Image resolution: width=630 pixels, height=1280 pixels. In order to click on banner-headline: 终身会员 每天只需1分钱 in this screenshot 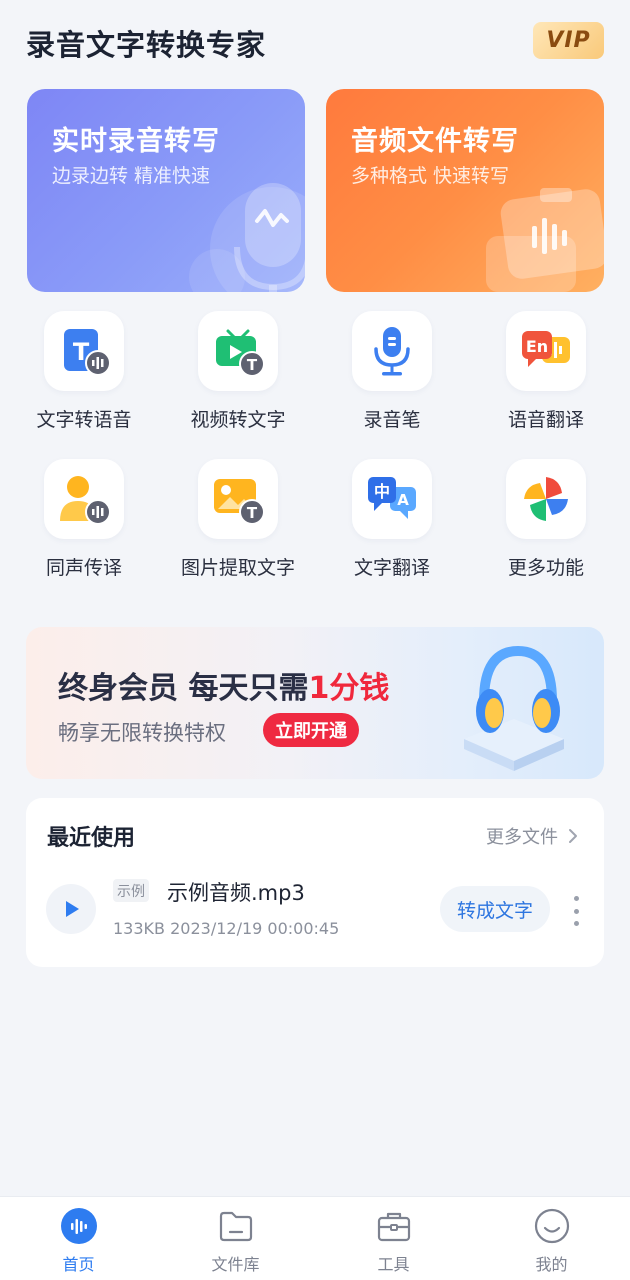, I will do `click(223, 685)`.